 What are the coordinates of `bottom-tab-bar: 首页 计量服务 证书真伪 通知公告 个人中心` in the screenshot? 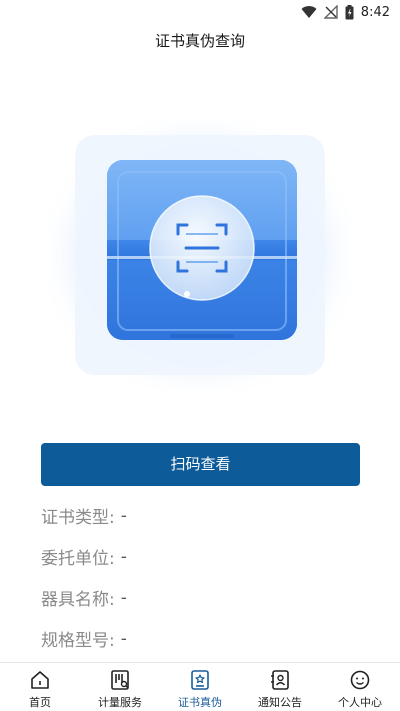 It's located at (200, 686).